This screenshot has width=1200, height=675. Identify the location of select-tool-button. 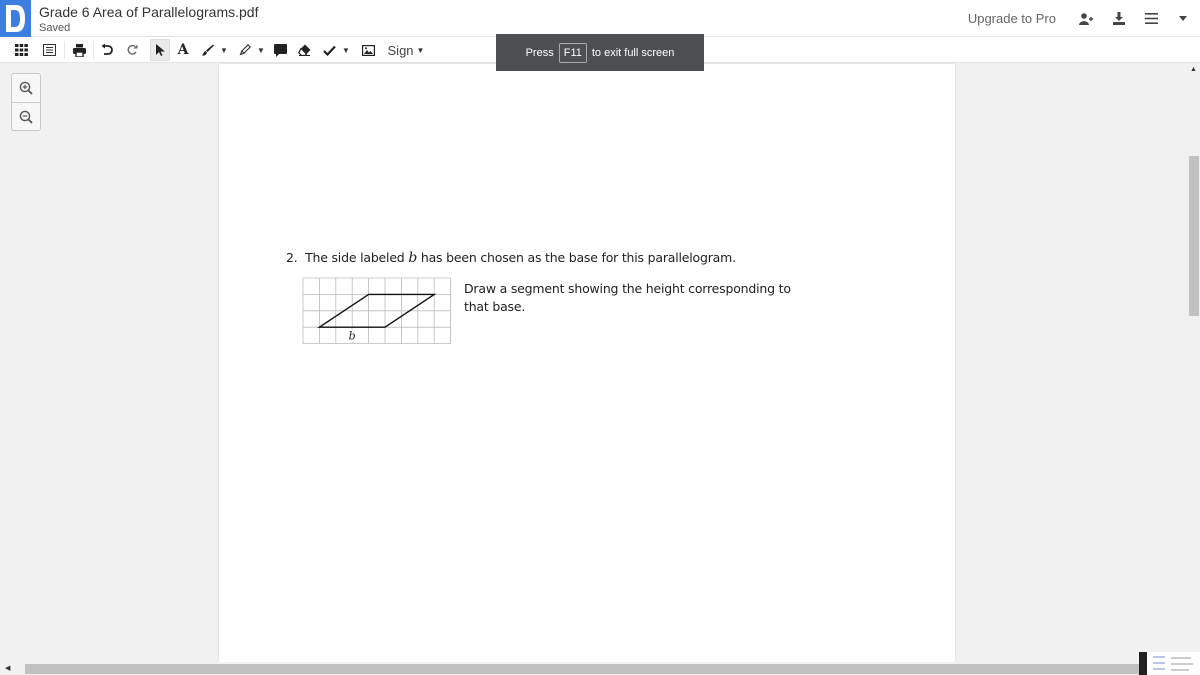
(160, 50).